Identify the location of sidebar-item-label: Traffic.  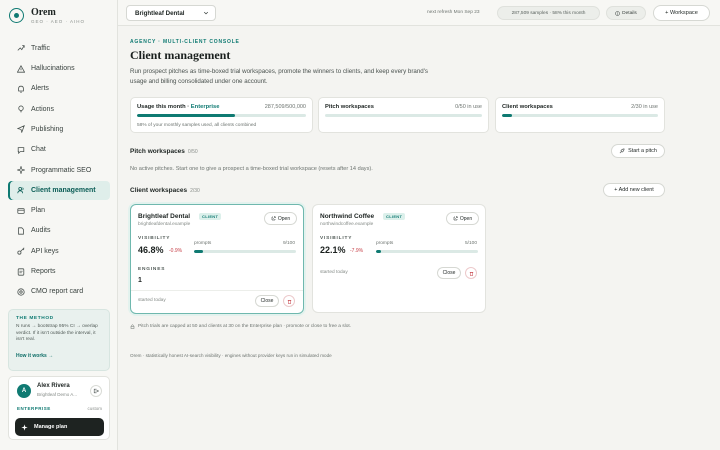
(41, 48).